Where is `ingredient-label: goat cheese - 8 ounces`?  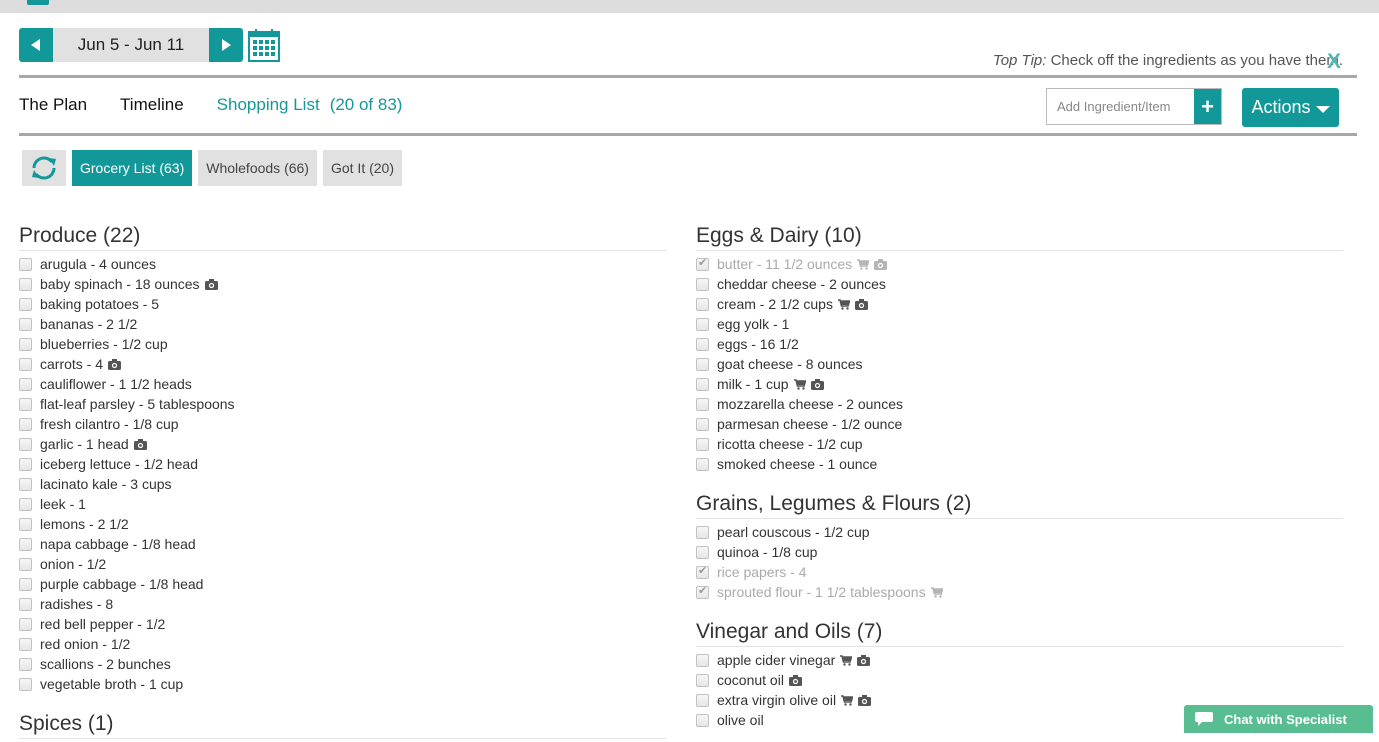
ingredient-label: goat cheese - 8 ounces is located at coordinates (790, 364).